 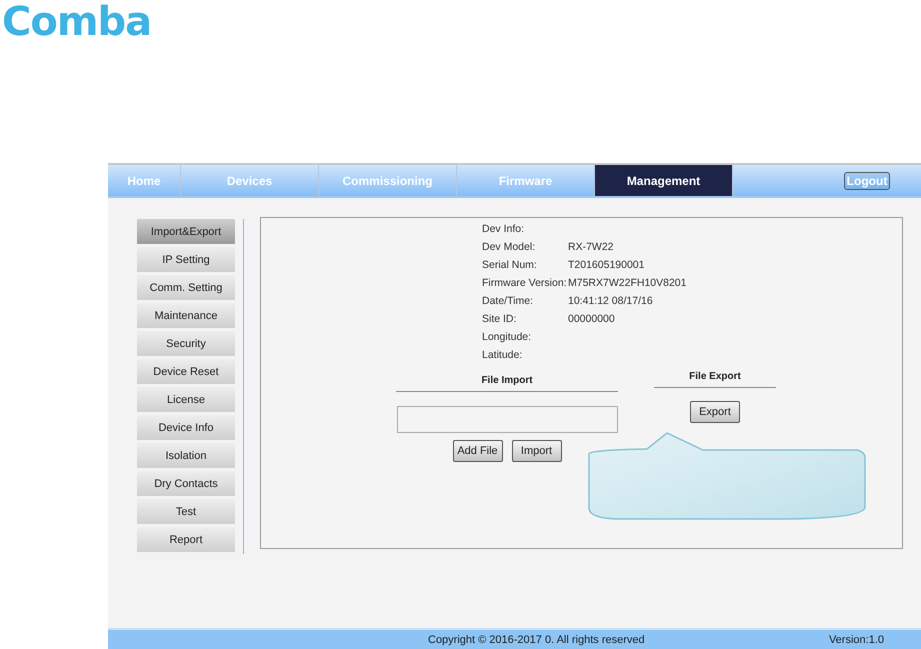 I want to click on field-value: M75RX7W22FH10V8201, so click(x=627, y=283).